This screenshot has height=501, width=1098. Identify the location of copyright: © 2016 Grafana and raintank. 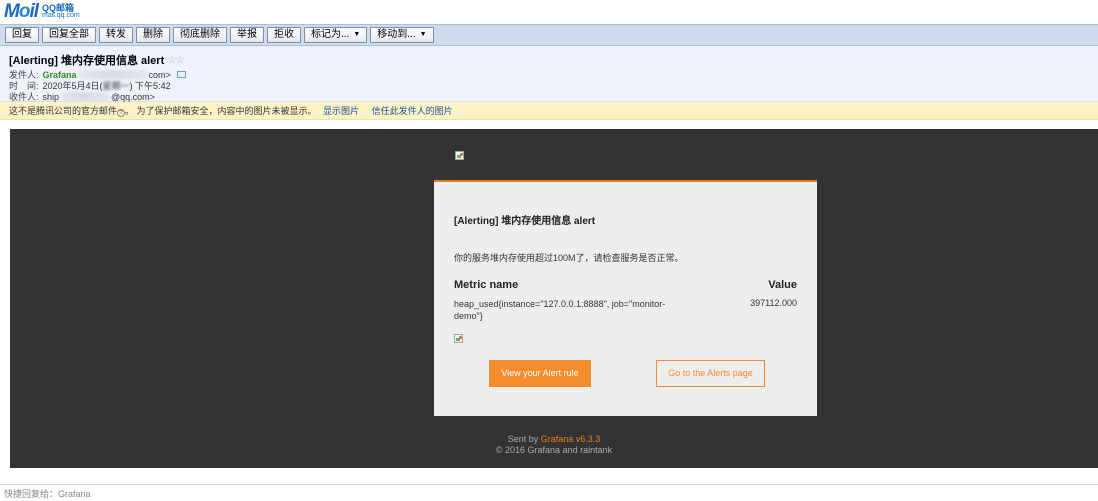
(554, 450).